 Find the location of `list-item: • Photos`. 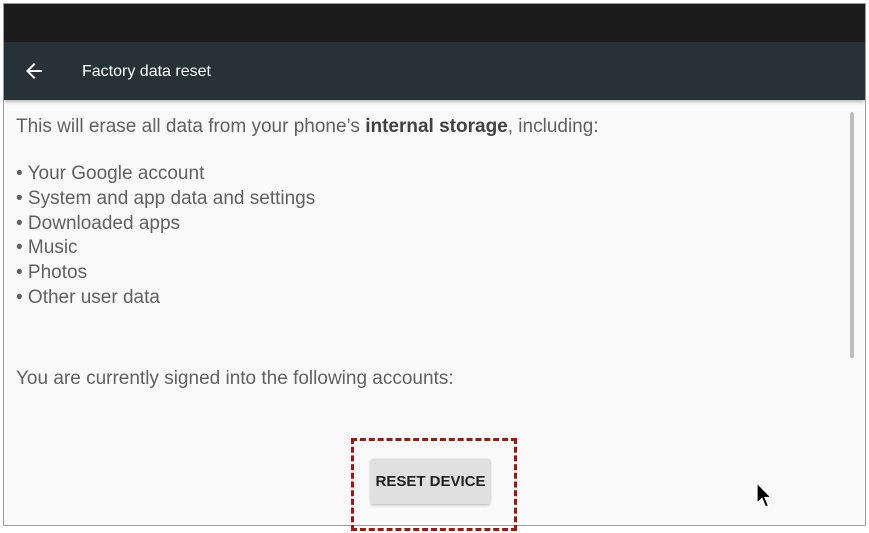

list-item: • Photos is located at coordinates (52, 273).